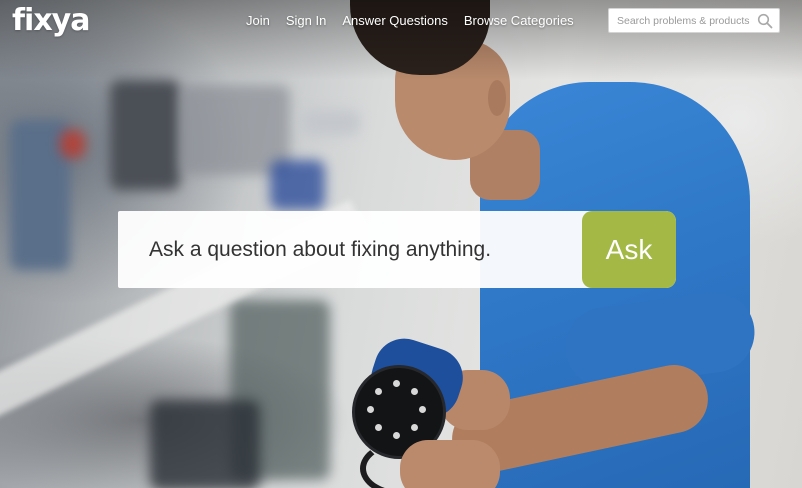 The image size is (802, 488). What do you see at coordinates (306, 20) in the screenshot?
I see `nav-sign-in-link: Sign In` at bounding box center [306, 20].